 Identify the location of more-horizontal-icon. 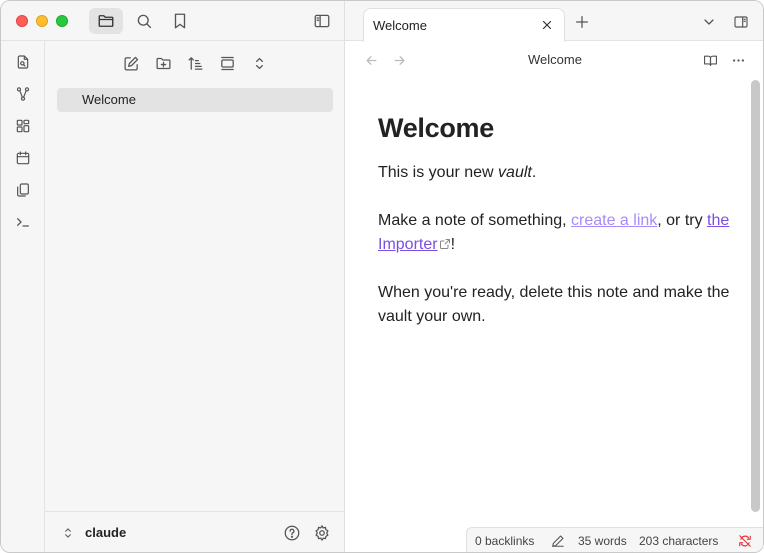
(738, 60).